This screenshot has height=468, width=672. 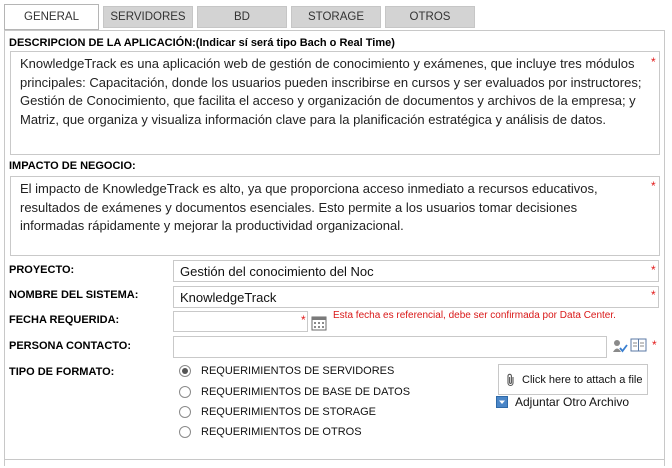 I want to click on proyecto-input: Gestión del conocimiento del Noc, so click(x=416, y=271).